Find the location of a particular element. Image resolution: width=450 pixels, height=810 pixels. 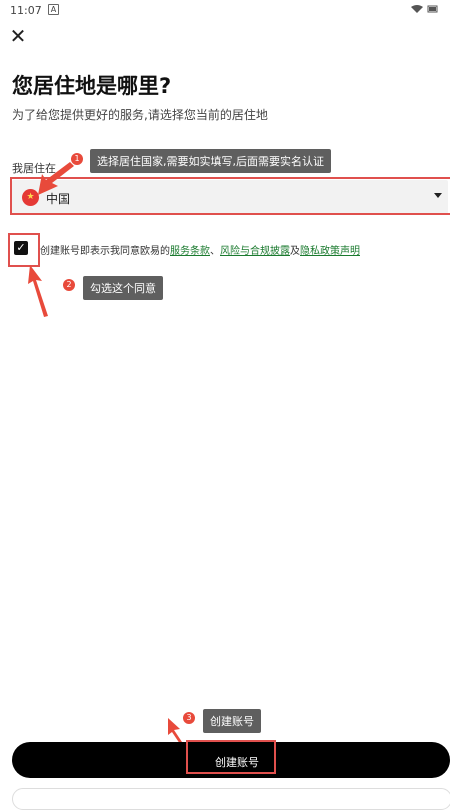

highlight-box-button is located at coordinates (231, 757).